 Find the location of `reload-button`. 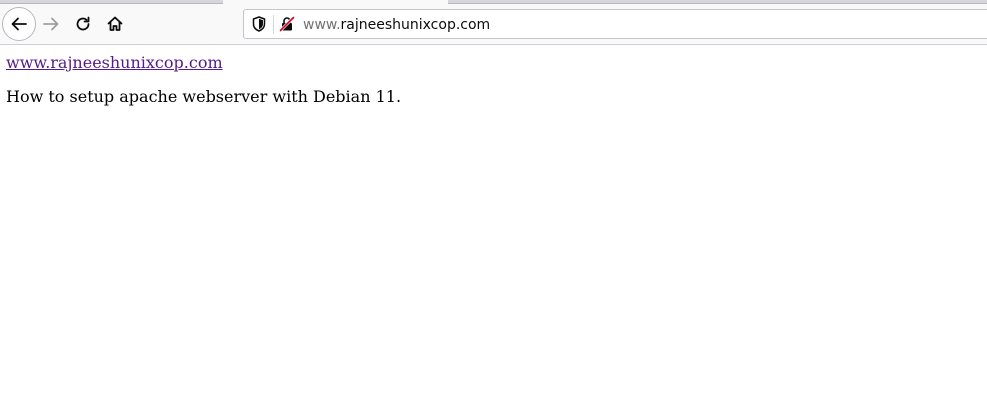

reload-button is located at coordinates (83, 24).